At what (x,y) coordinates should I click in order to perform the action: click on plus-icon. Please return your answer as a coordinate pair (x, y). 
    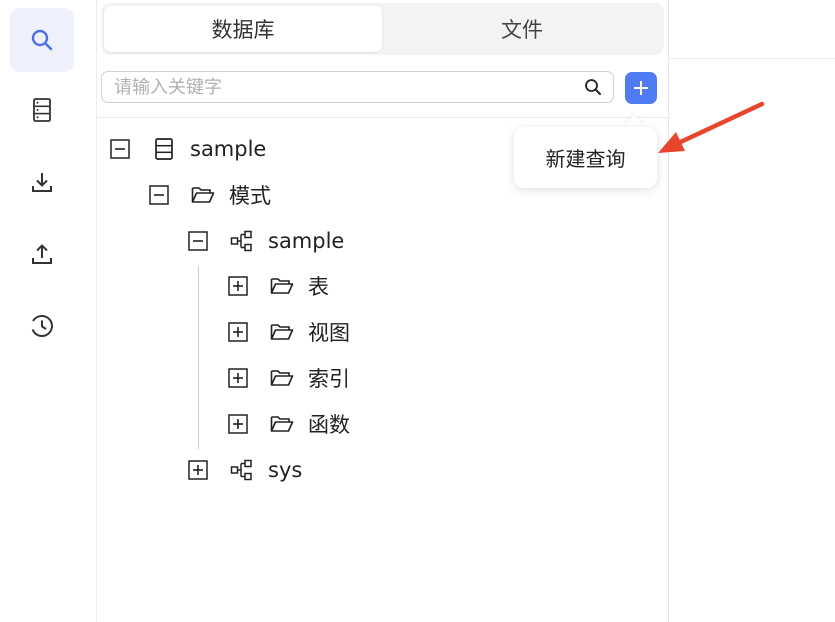
    Looking at the image, I should click on (641, 88).